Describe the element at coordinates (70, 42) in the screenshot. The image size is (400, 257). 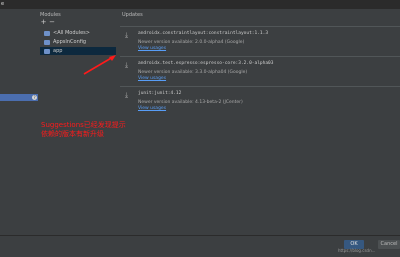
I see `module-label: AppsInConfig` at that location.